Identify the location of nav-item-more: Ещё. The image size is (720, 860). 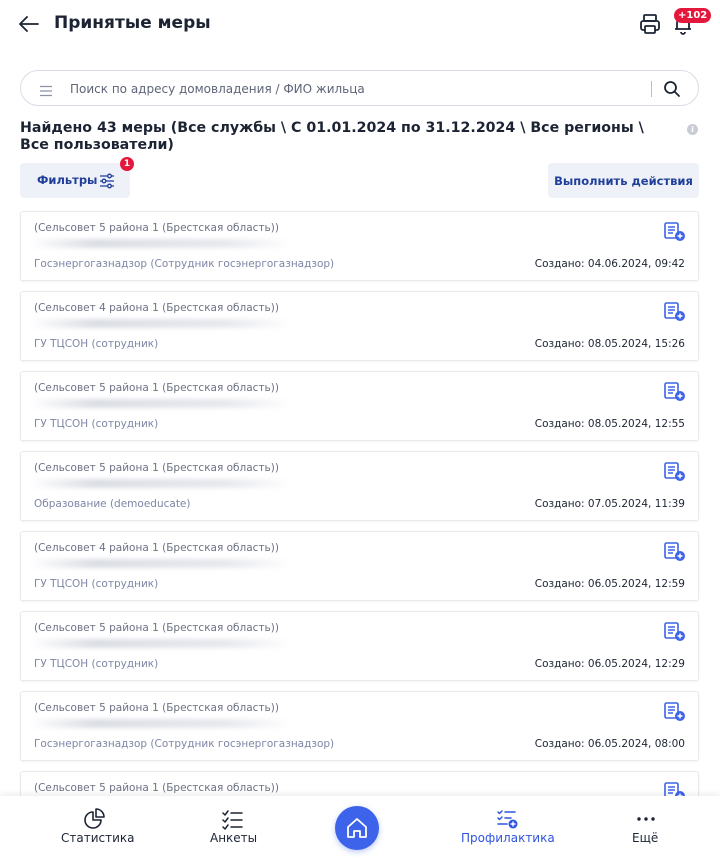
(646, 828).